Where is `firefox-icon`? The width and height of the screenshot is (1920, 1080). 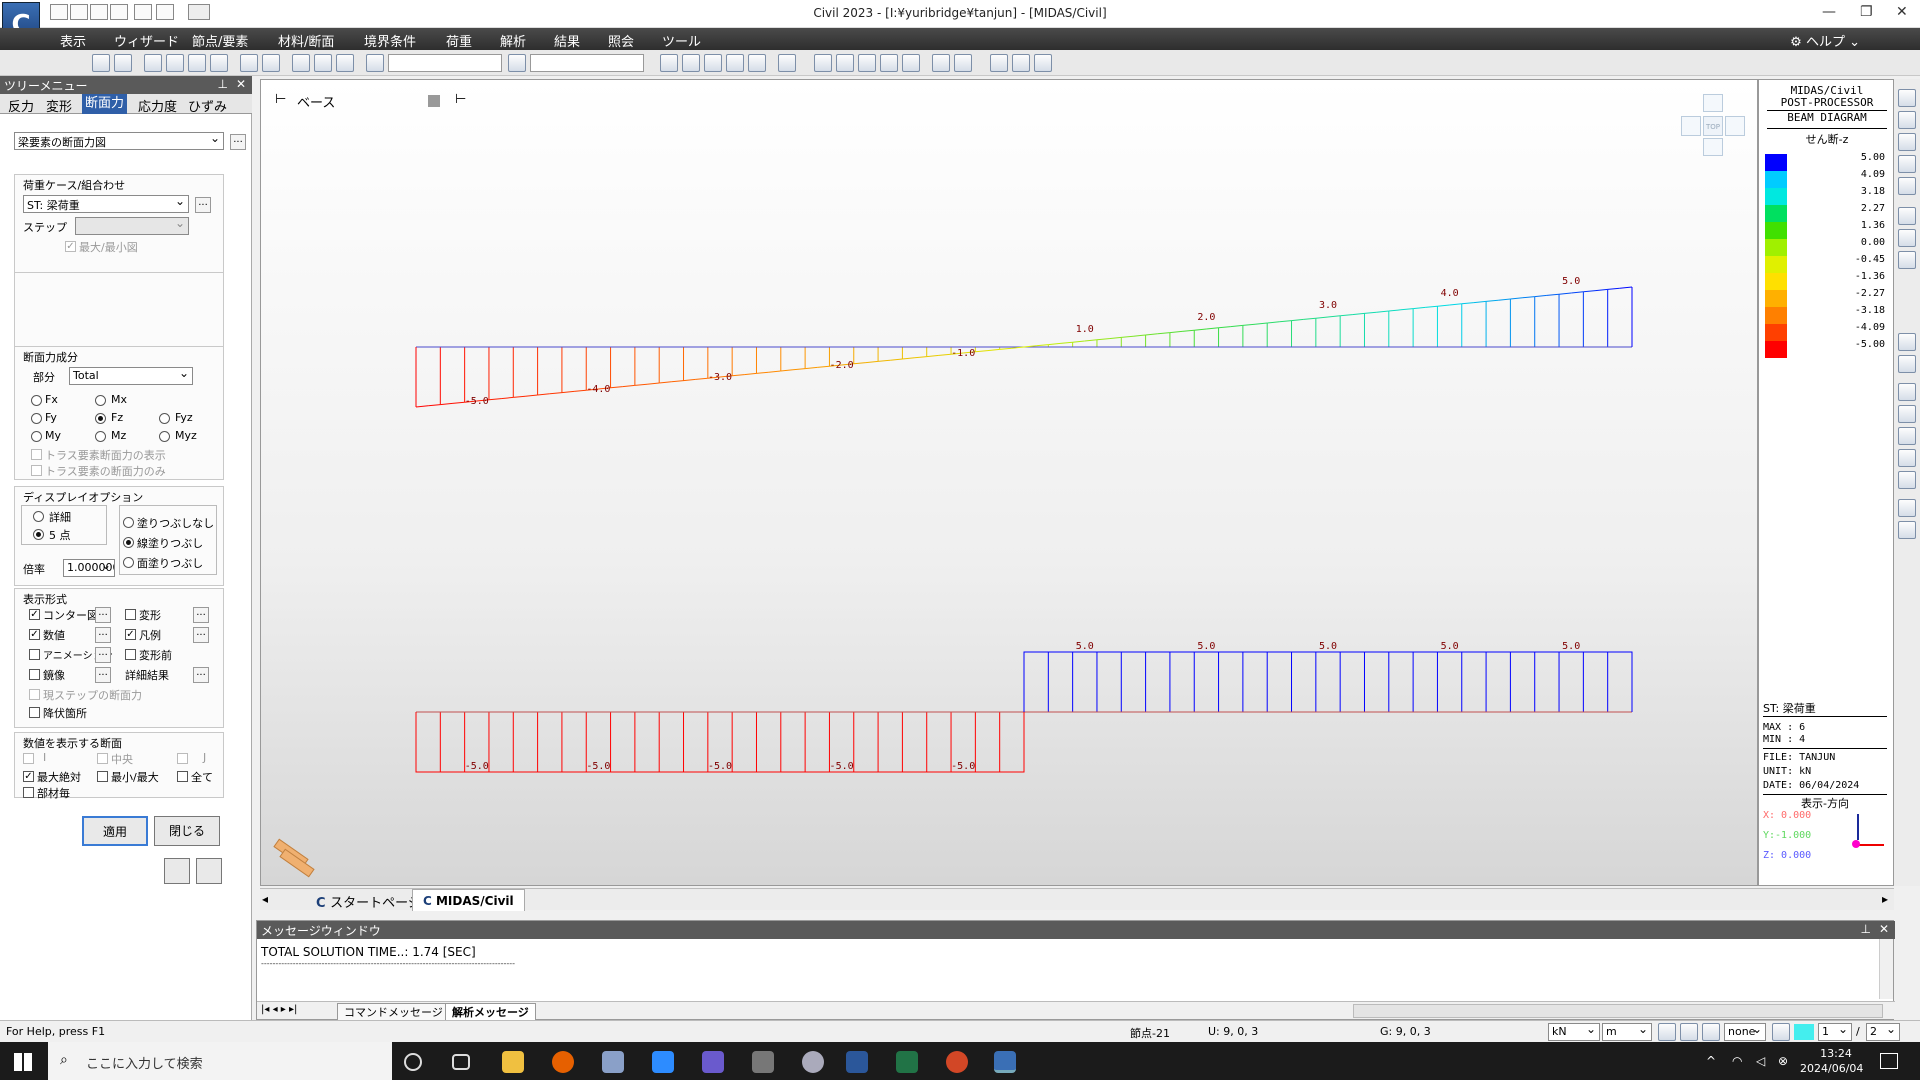
firefox-icon is located at coordinates (563, 1062).